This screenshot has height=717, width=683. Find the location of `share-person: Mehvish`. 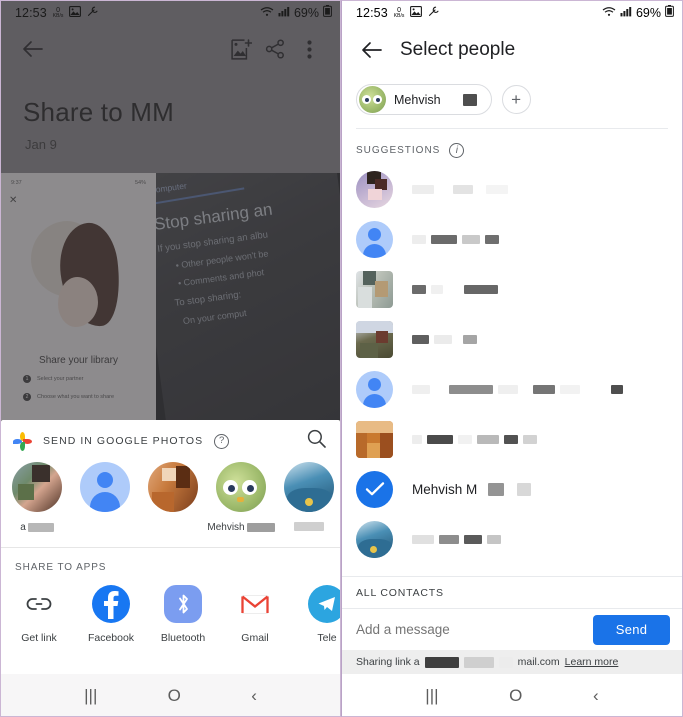

share-person: Mehvish is located at coordinates (241, 497).